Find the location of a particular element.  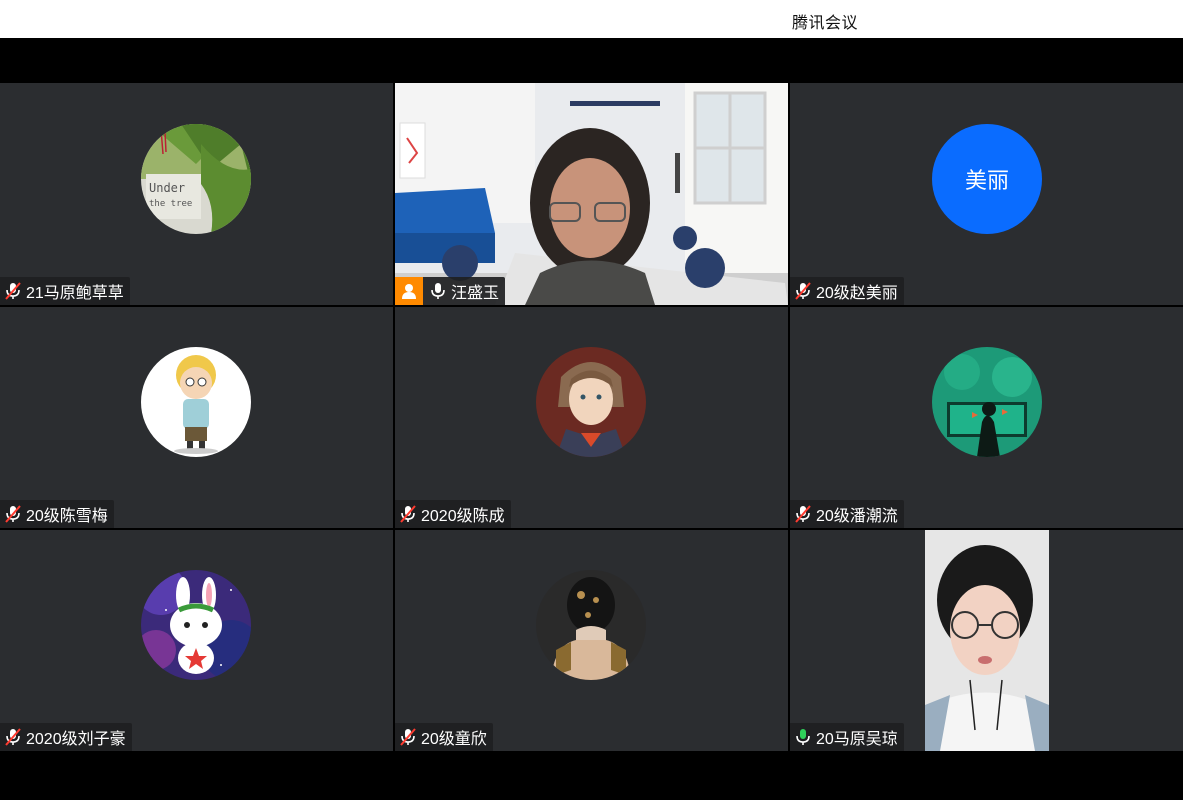

participant-name-tag: 2020级刘子豪 is located at coordinates (66, 737).